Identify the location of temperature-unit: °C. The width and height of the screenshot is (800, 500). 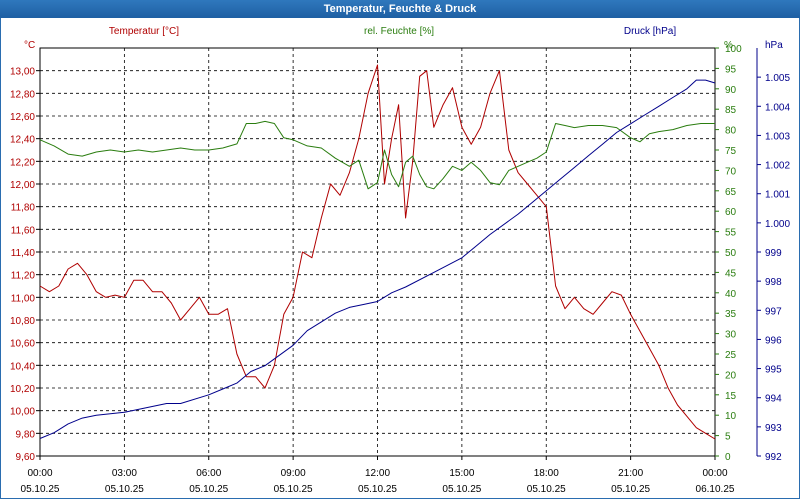
(29, 45).